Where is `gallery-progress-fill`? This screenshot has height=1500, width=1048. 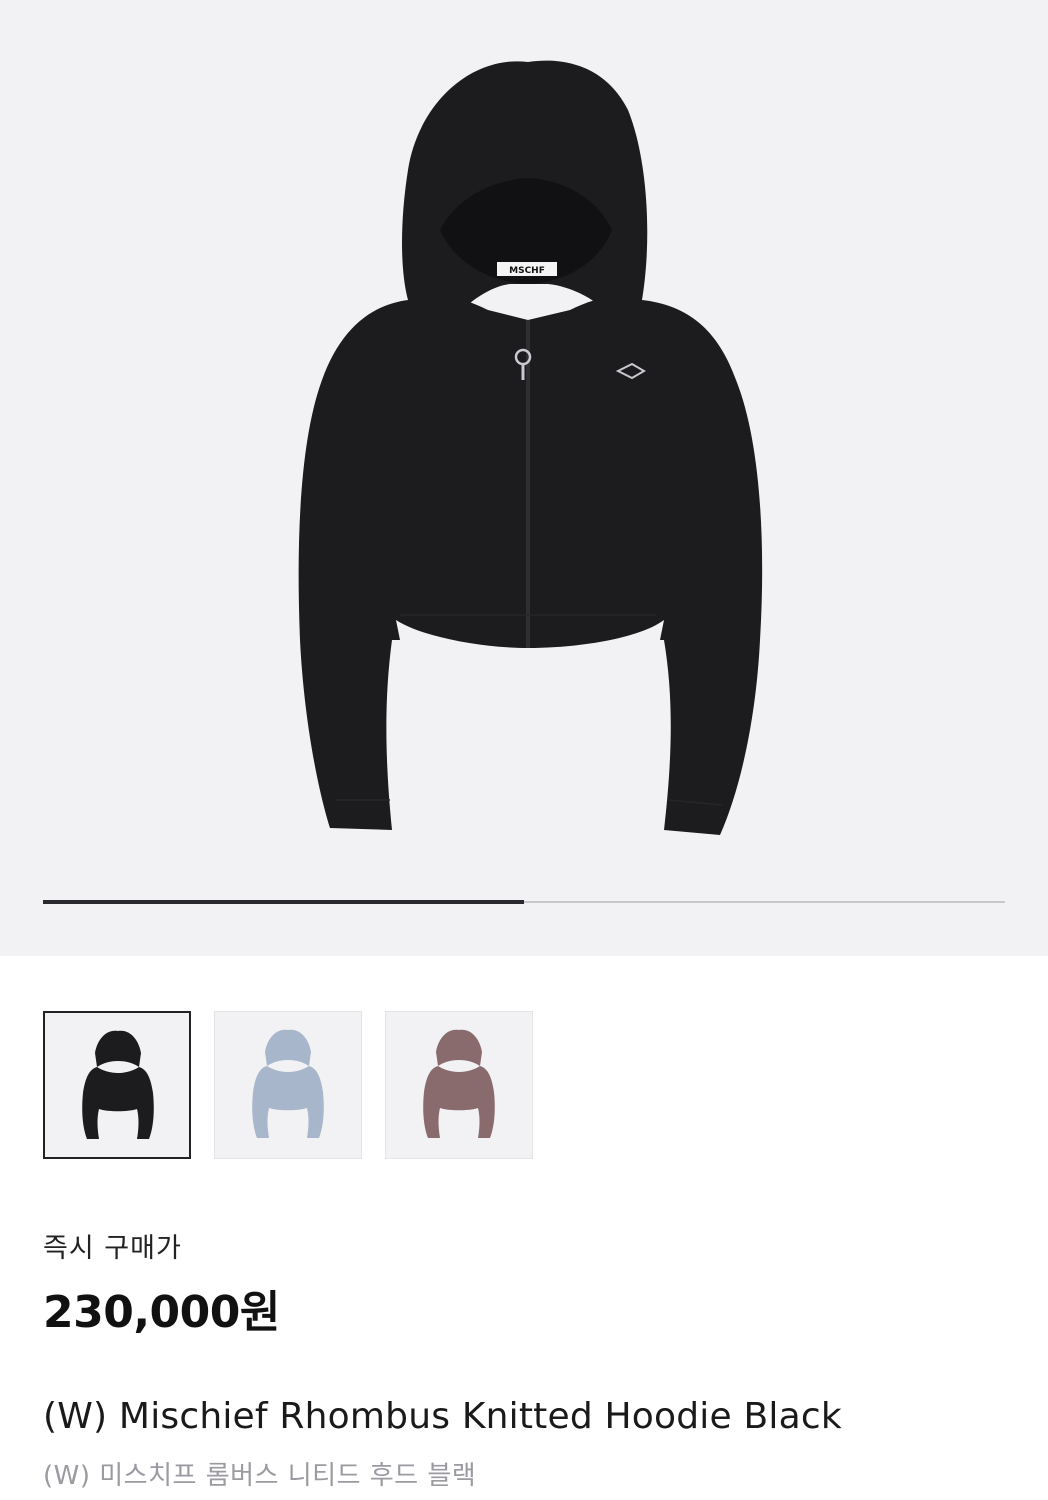
gallery-progress-fill is located at coordinates (283, 902).